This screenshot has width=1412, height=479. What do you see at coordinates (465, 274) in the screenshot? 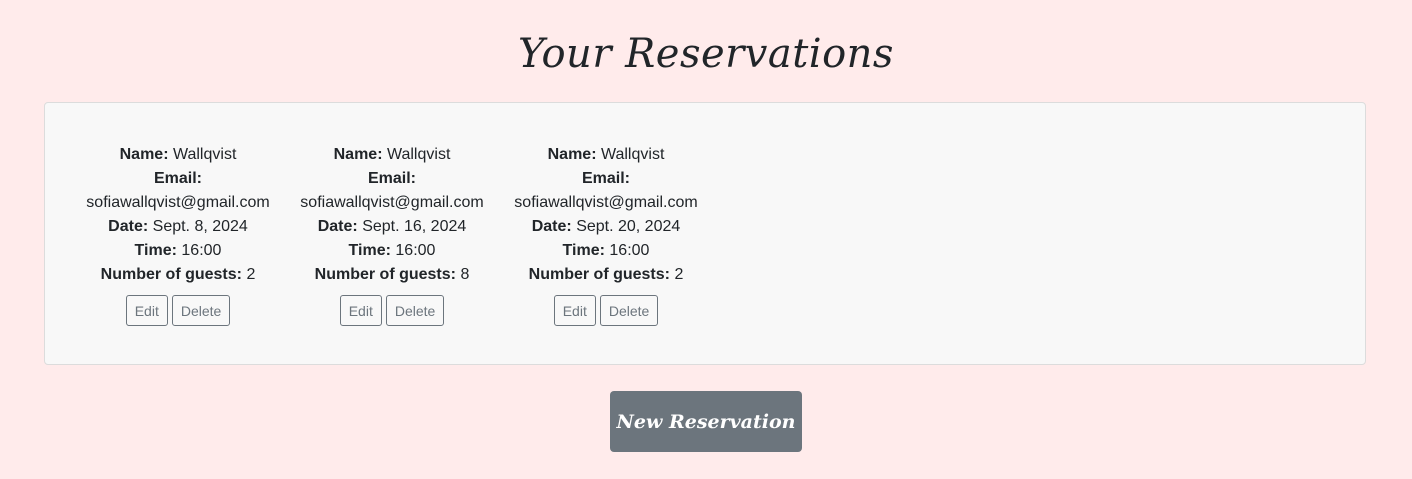
I see `guests-value: 8` at bounding box center [465, 274].